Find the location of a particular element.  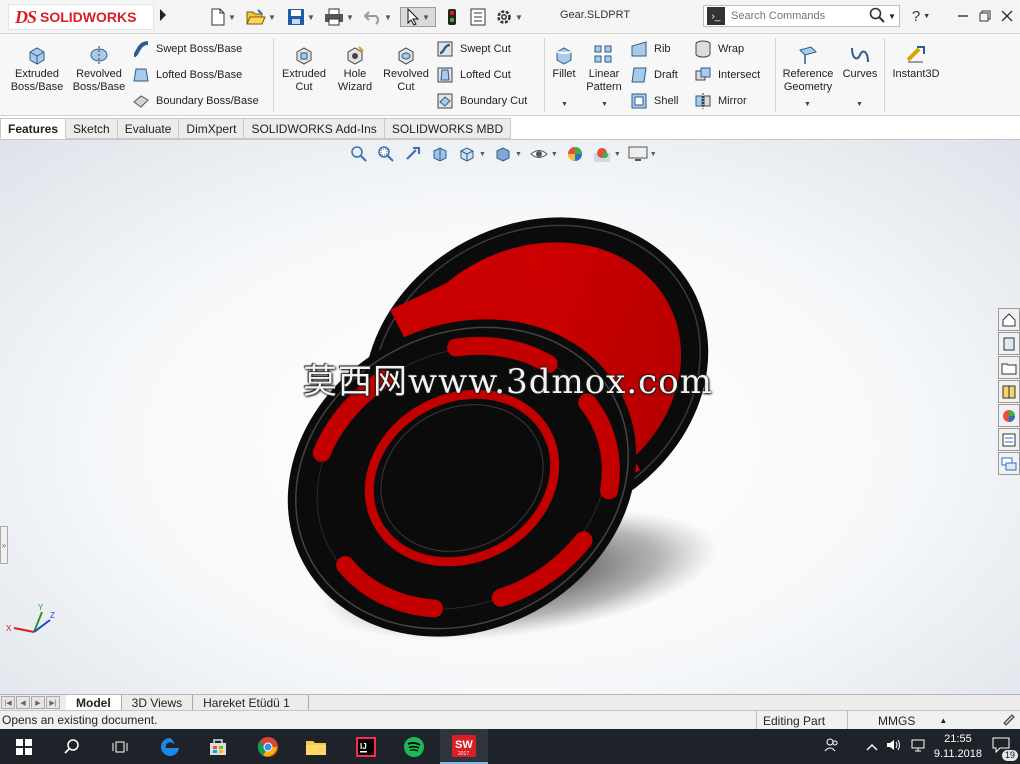

file-properties-icon is located at coordinates (478, 17).